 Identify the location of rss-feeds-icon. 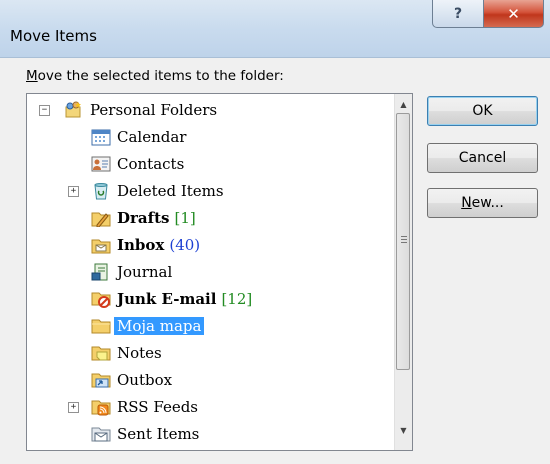
(101, 407).